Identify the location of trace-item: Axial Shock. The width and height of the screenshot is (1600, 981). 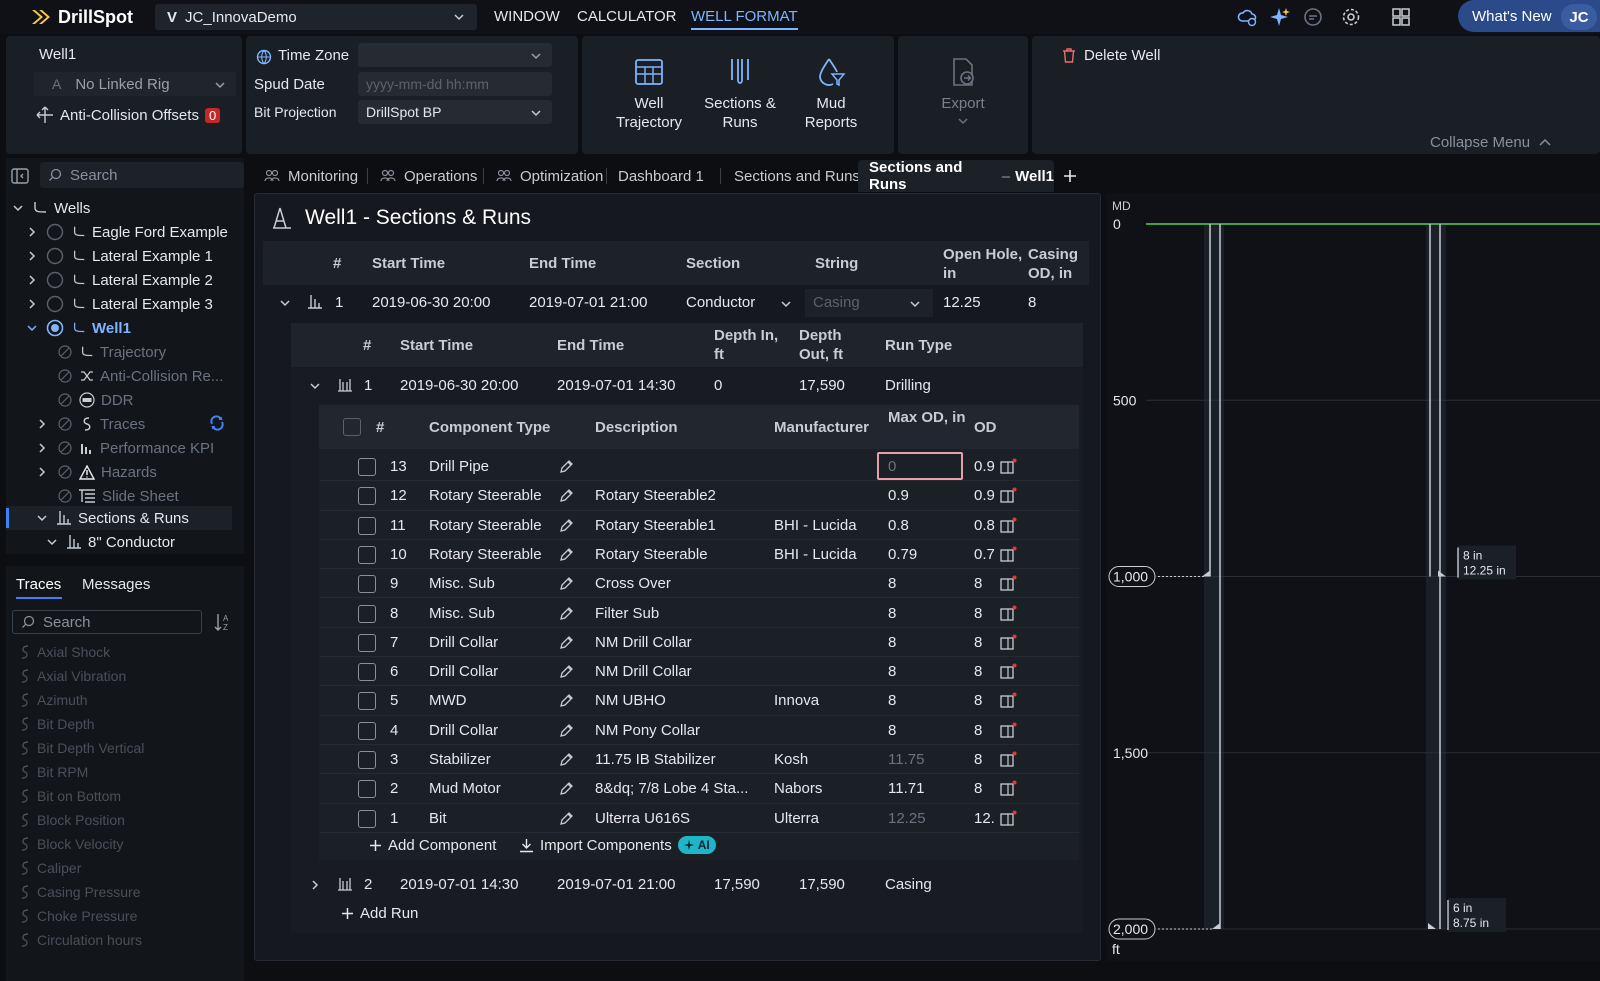
(65, 652).